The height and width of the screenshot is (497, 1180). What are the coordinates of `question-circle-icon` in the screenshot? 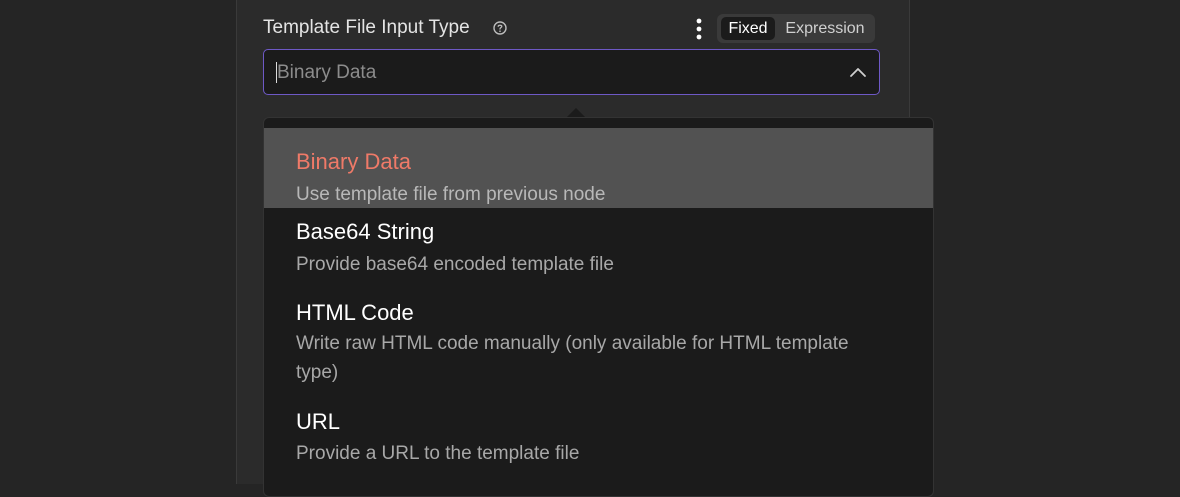 It's located at (500, 28).